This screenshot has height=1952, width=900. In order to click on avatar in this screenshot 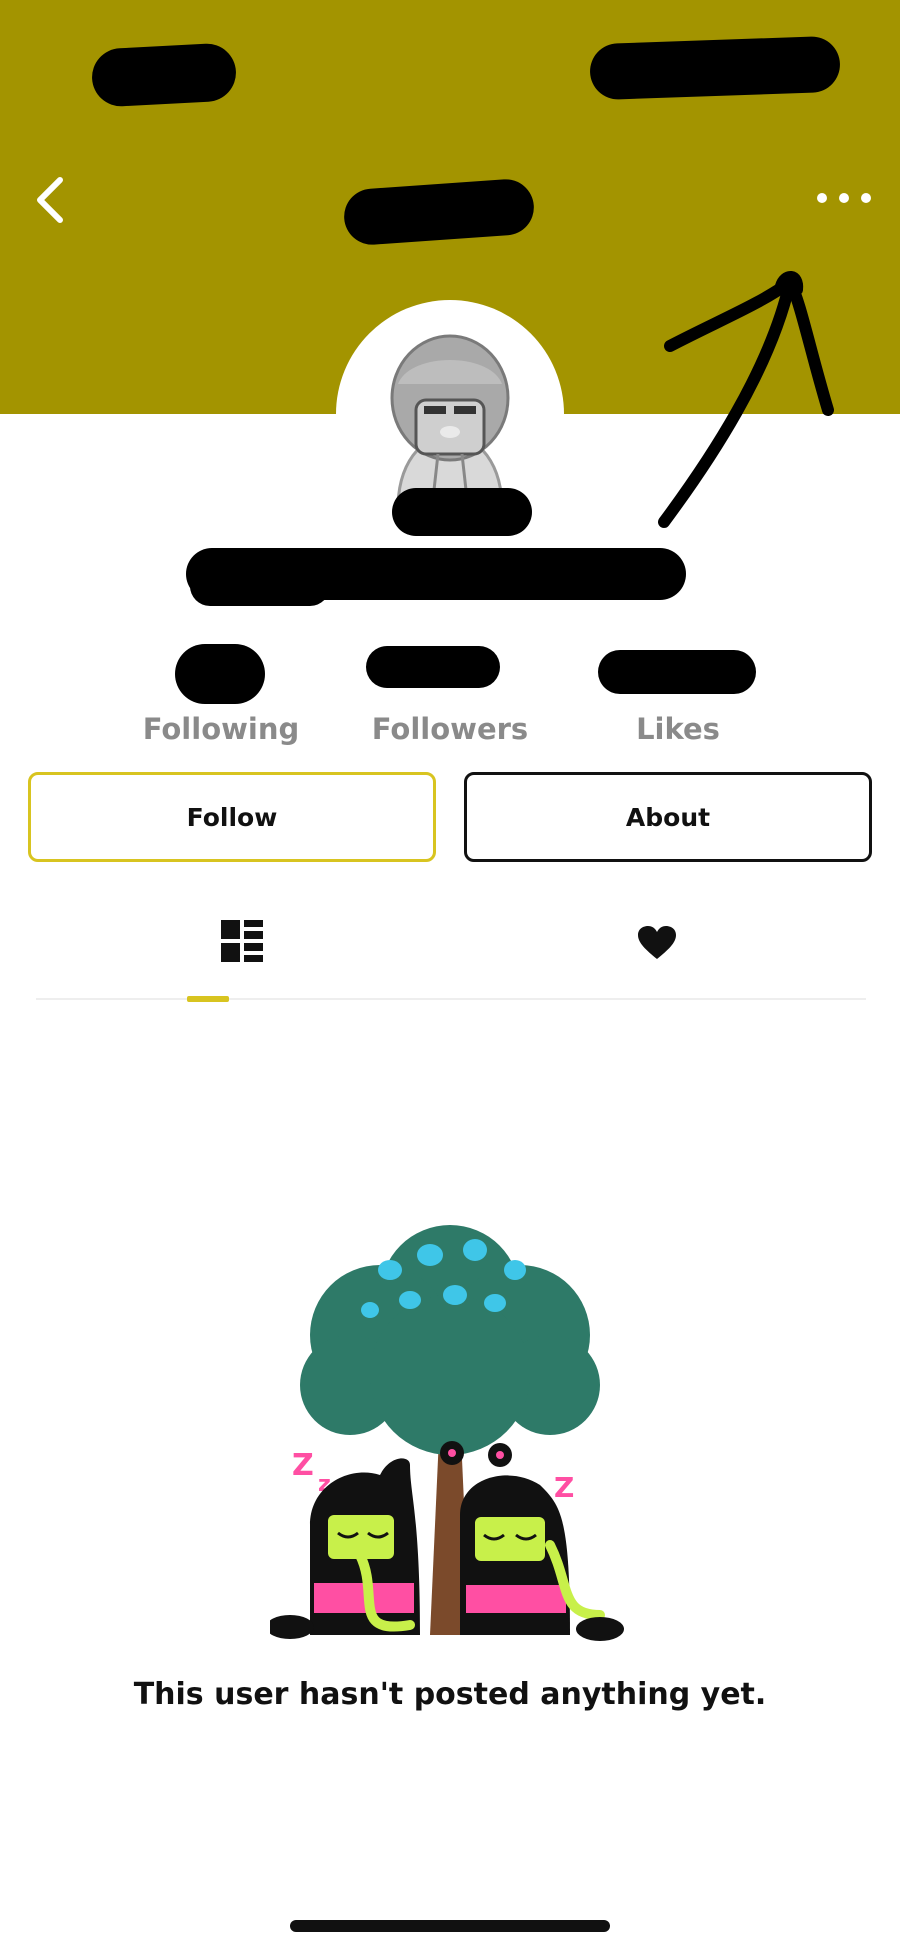, I will do `click(450, 414)`.